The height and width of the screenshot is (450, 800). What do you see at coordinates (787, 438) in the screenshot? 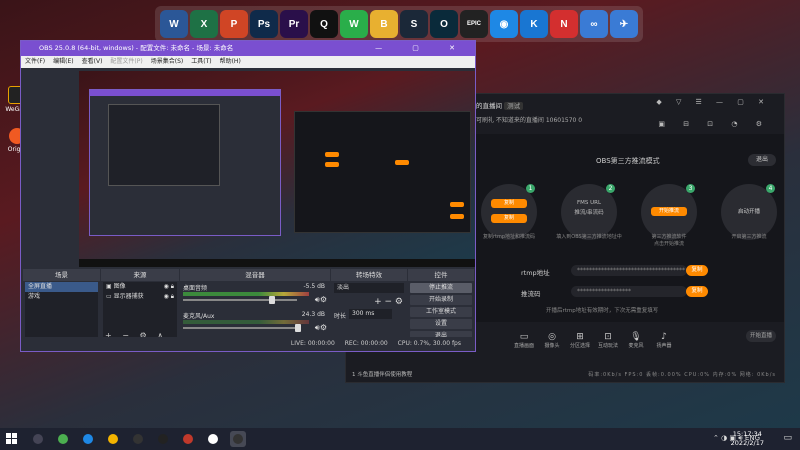
I see `notification-icon: ▭` at bounding box center [787, 438].